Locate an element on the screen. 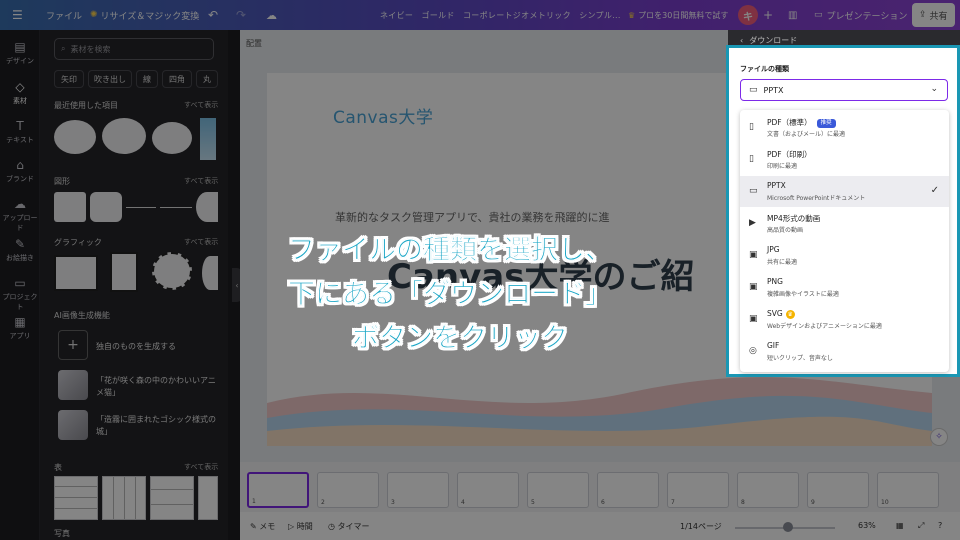 This screenshot has width=960, height=540. instruction-caption: ファイルの種類を選択し、 下にある「ダウンロード」 ボタンをクリック is located at coordinates (488, 295).